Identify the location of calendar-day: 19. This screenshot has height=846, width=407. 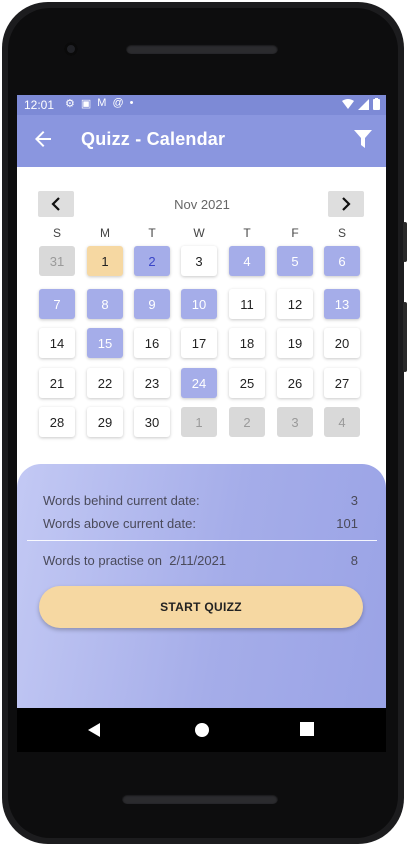
(295, 343).